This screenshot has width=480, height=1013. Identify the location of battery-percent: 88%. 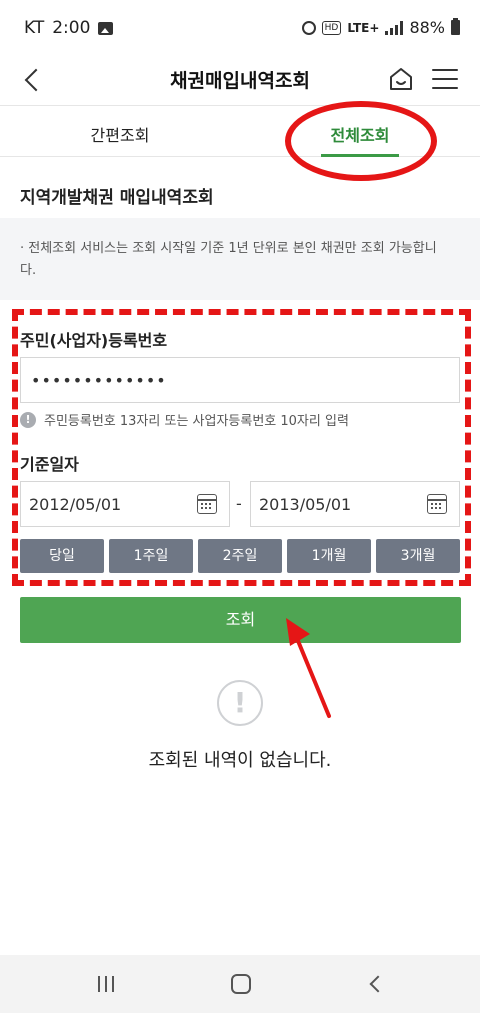
(427, 27).